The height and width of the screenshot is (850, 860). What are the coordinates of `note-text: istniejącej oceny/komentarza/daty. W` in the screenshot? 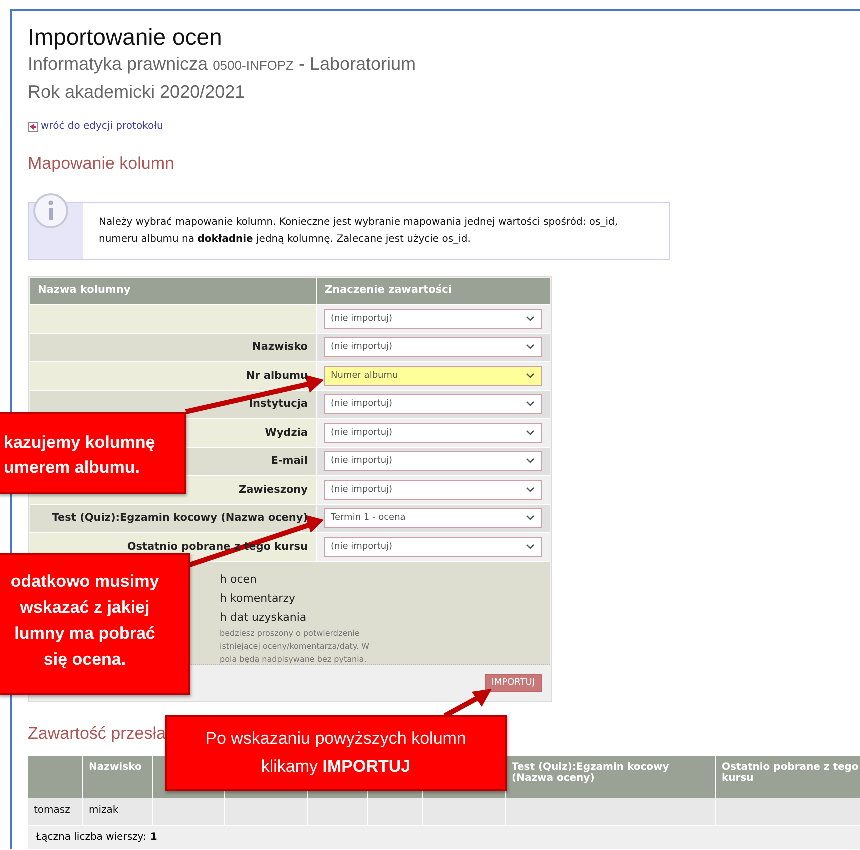 It's located at (295, 646).